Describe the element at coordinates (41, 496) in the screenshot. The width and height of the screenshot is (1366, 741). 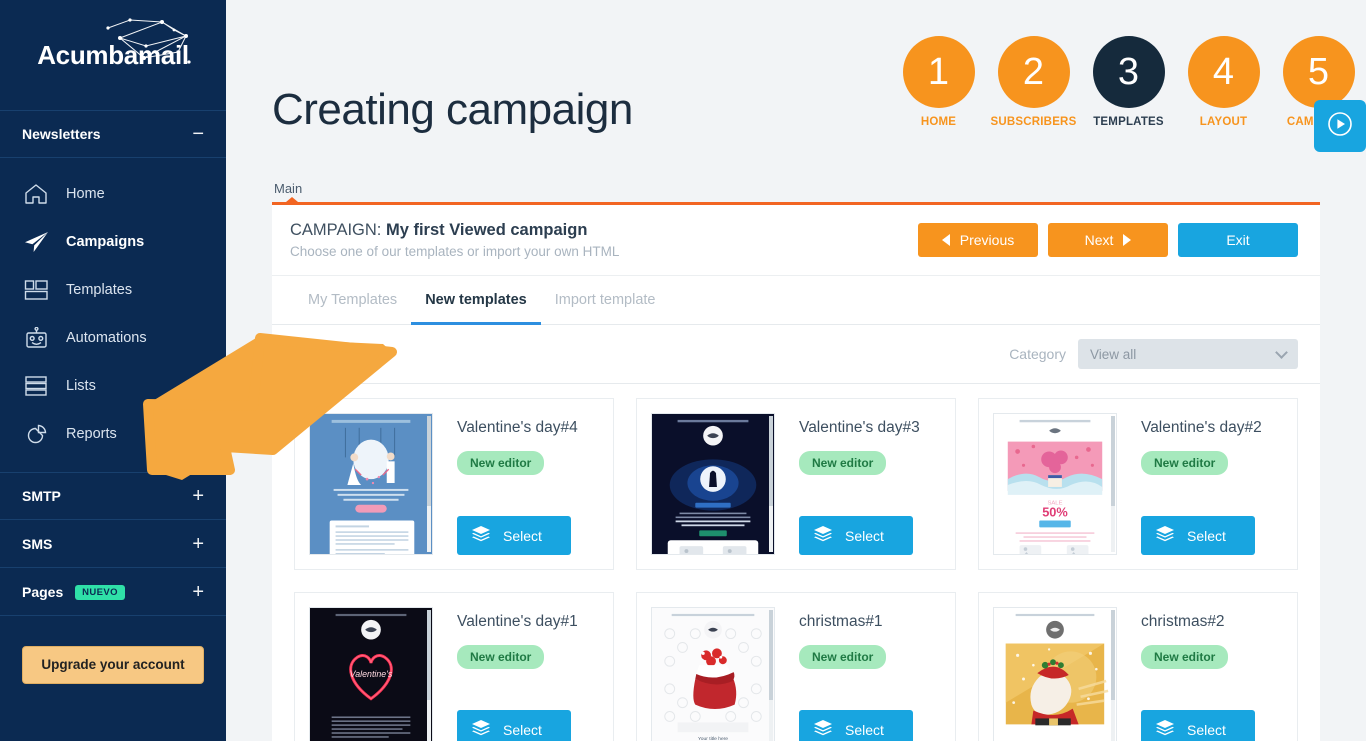
I see `sidebar-section-label: SMTP` at that location.